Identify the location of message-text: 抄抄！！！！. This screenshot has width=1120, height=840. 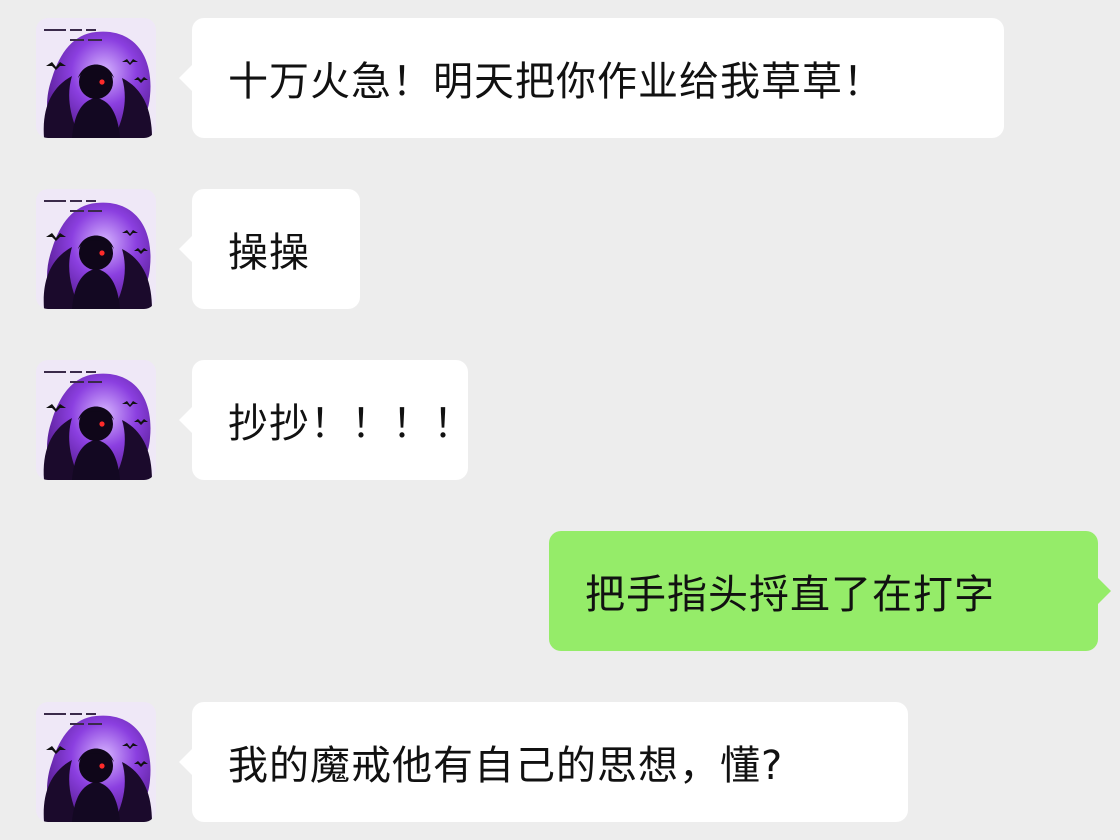
(351, 424).